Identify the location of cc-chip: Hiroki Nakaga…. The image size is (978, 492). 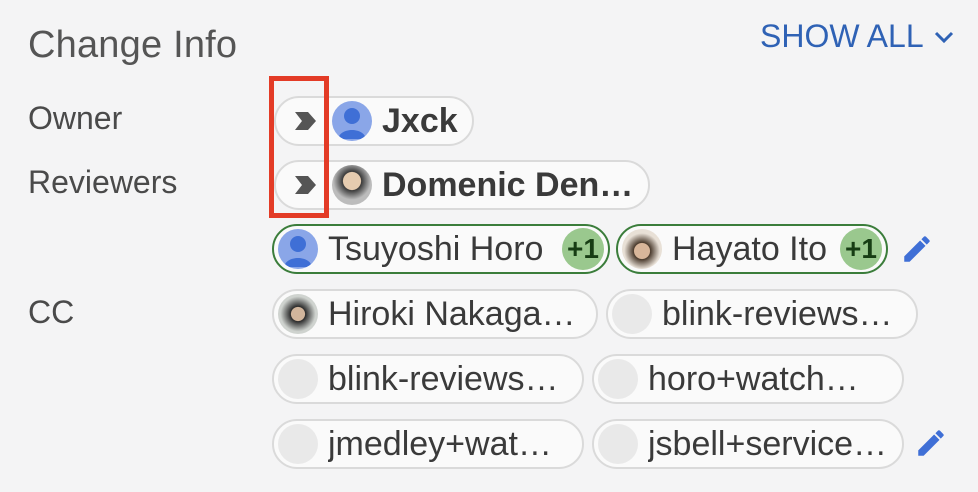
(435, 314).